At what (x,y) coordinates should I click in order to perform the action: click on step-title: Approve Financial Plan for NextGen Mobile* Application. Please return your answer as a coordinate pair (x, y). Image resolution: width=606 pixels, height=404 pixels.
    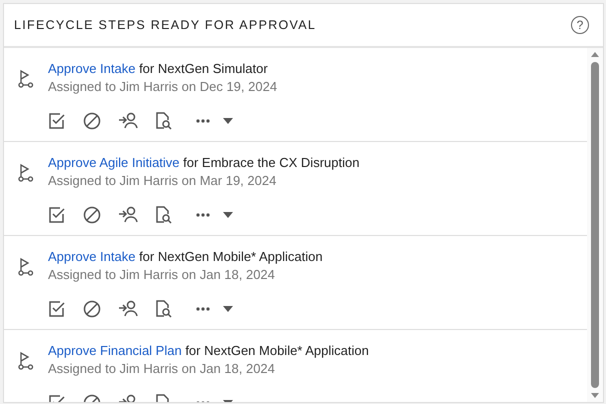
    Looking at the image, I should click on (208, 351).